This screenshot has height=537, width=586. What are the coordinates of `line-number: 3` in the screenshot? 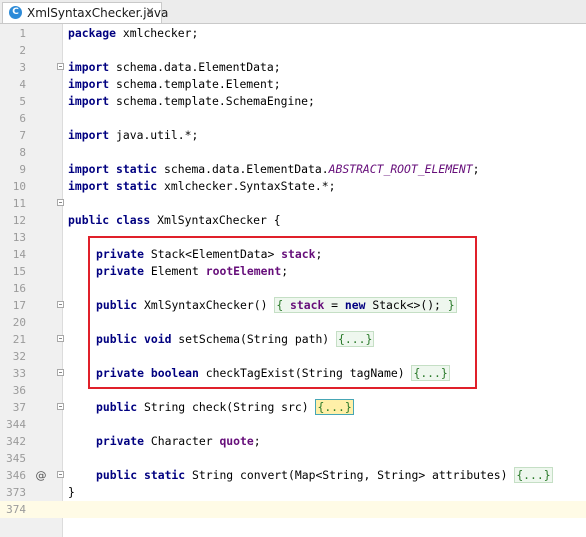 It's located at (22, 67).